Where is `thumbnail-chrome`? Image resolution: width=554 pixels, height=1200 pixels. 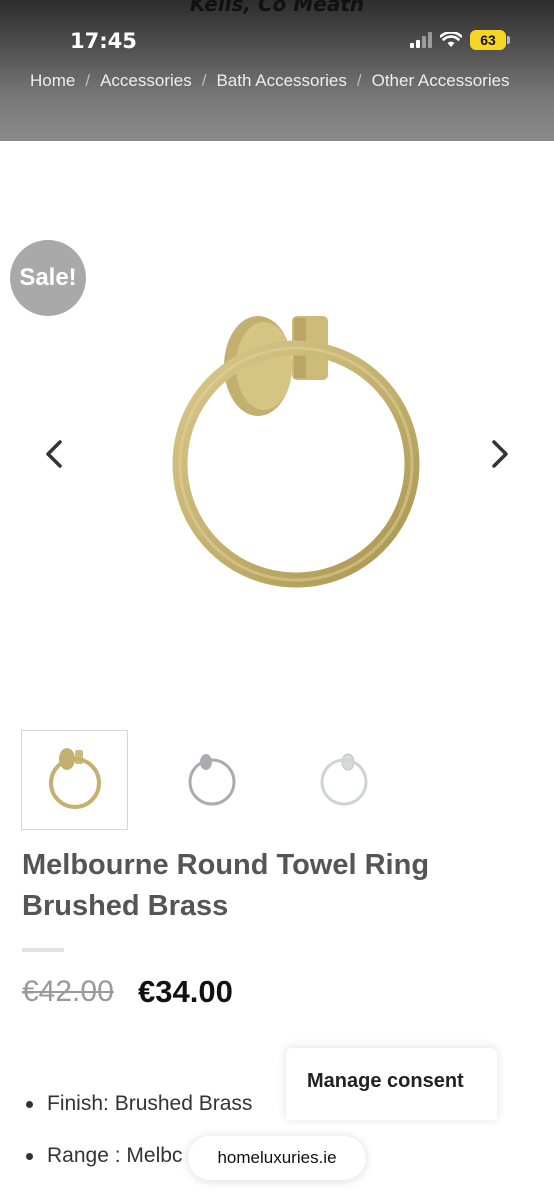
thumbnail-chrome is located at coordinates (343, 780).